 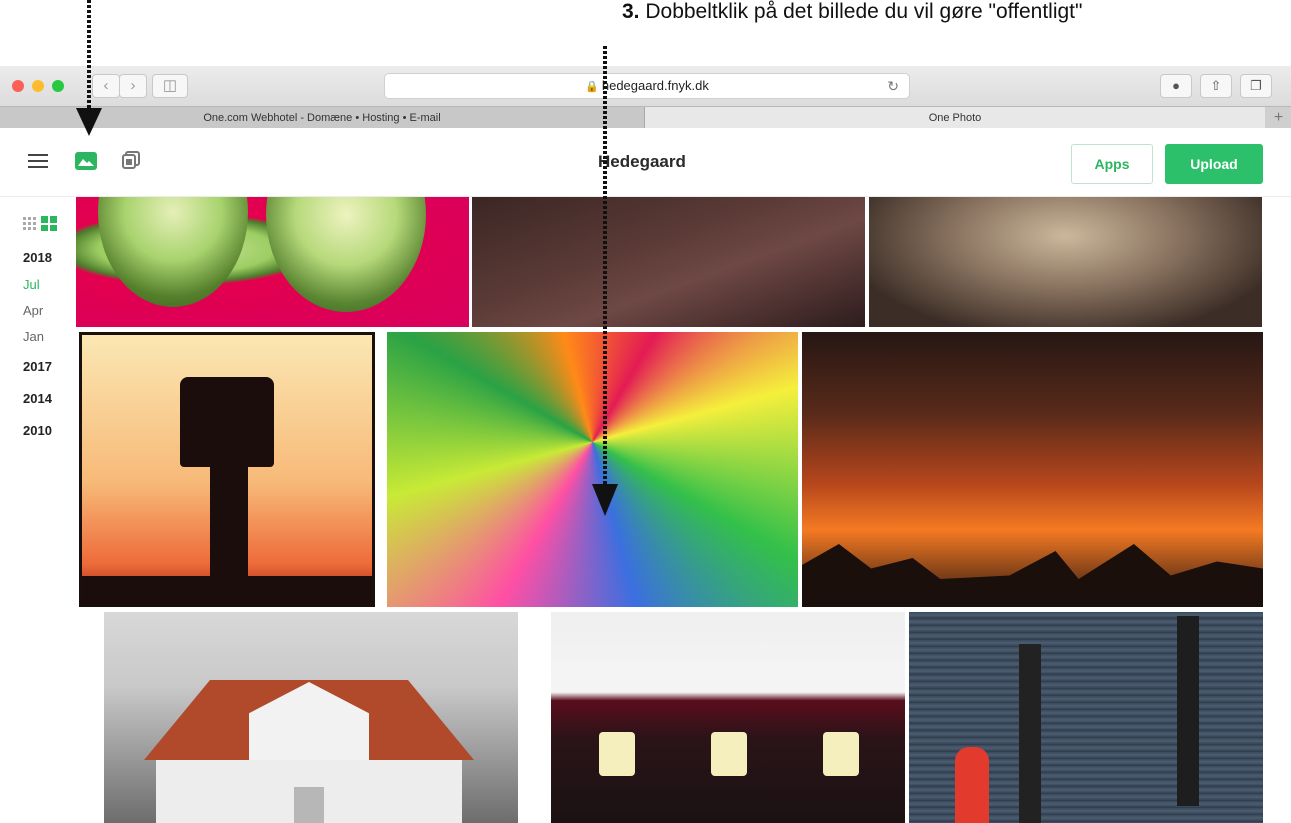 I want to click on plus-icon: +, so click(x=1278, y=117).